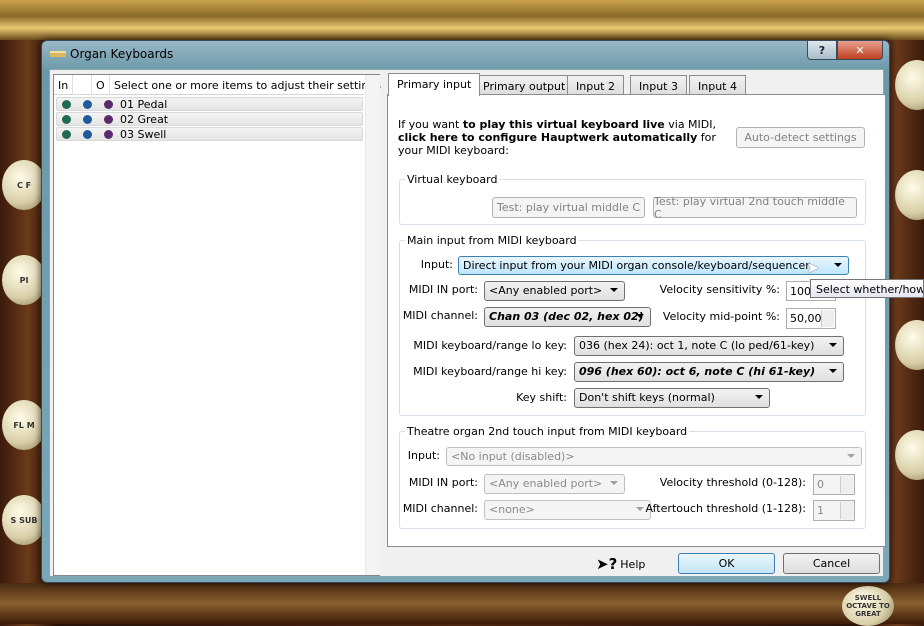 This screenshot has width=924, height=626. I want to click on auto-detect-button: Auto-detect settings, so click(800, 137).